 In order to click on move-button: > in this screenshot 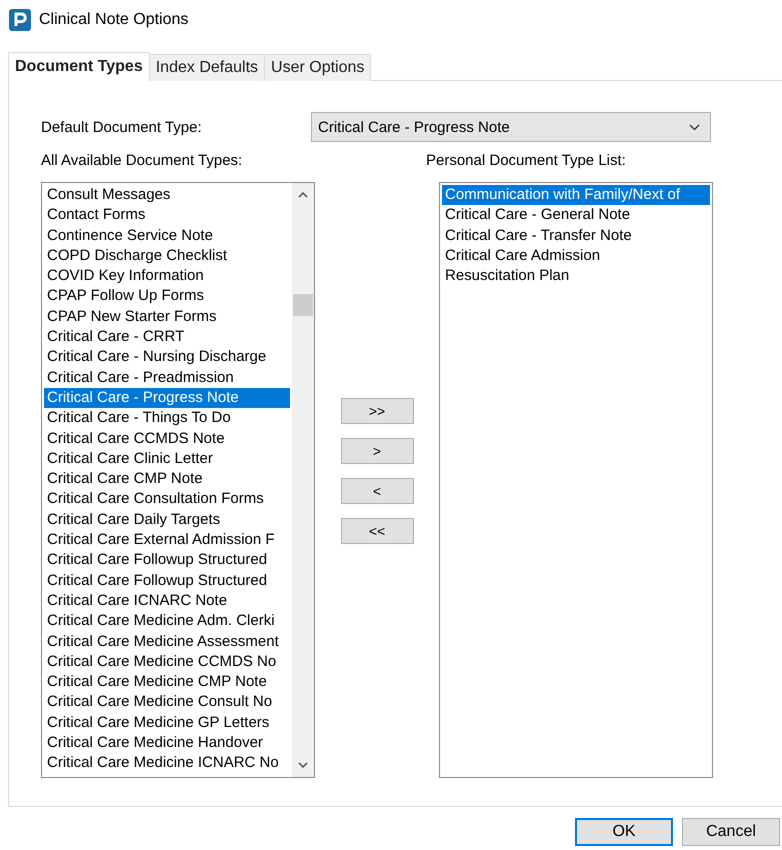, I will do `click(377, 451)`.